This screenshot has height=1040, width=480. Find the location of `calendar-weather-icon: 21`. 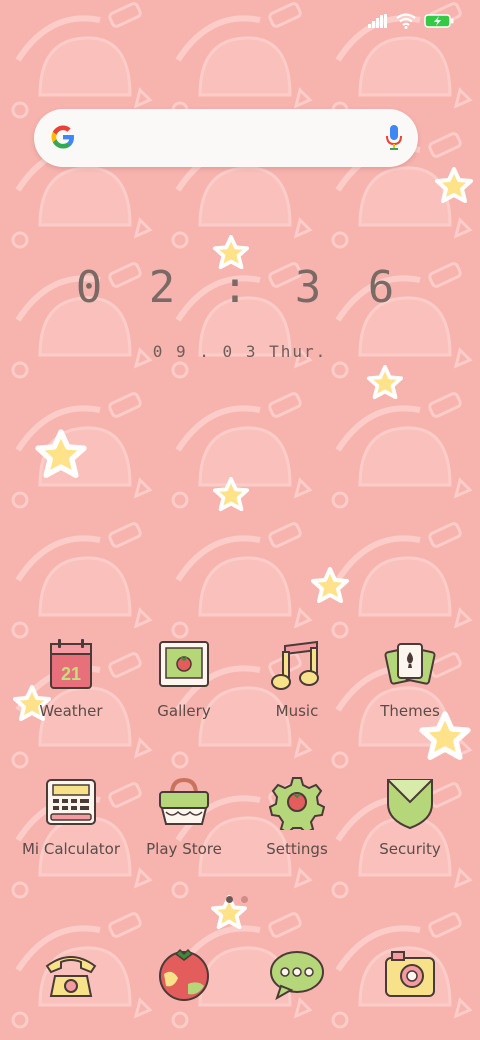

calendar-weather-icon: 21 is located at coordinates (71, 664).